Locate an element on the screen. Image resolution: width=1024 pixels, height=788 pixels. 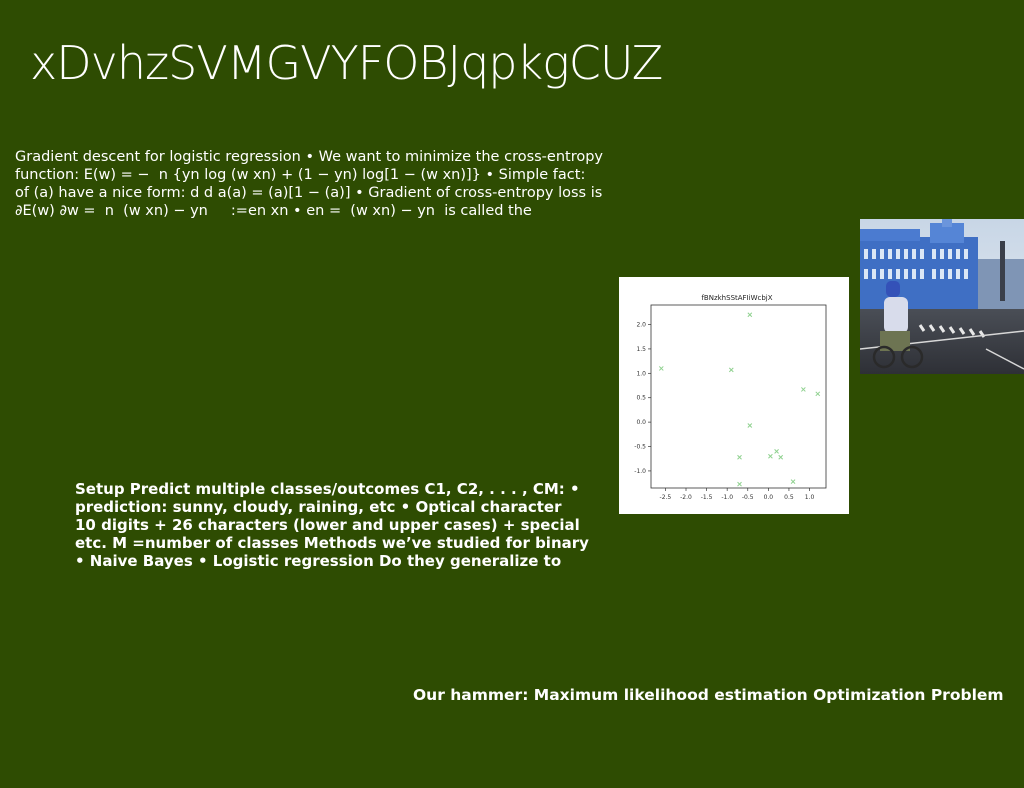
x-tick-label: 0.5 is located at coordinates (789, 497).